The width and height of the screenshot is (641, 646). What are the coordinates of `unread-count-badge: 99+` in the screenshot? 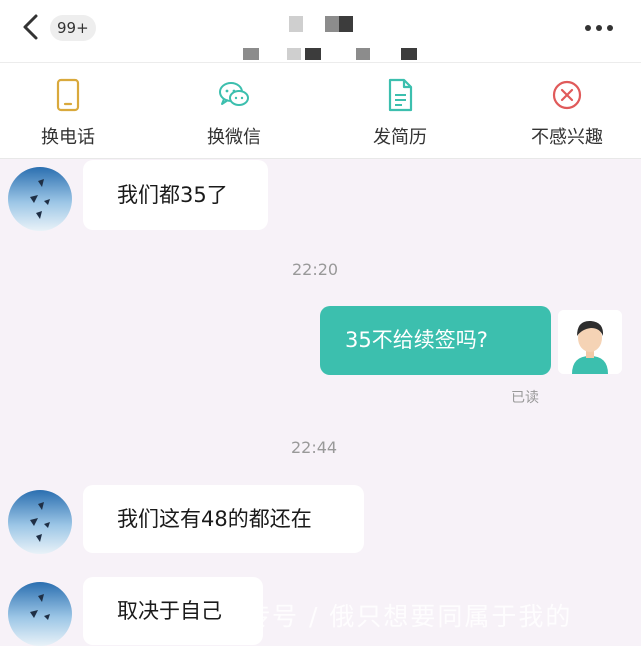 It's located at (73, 28).